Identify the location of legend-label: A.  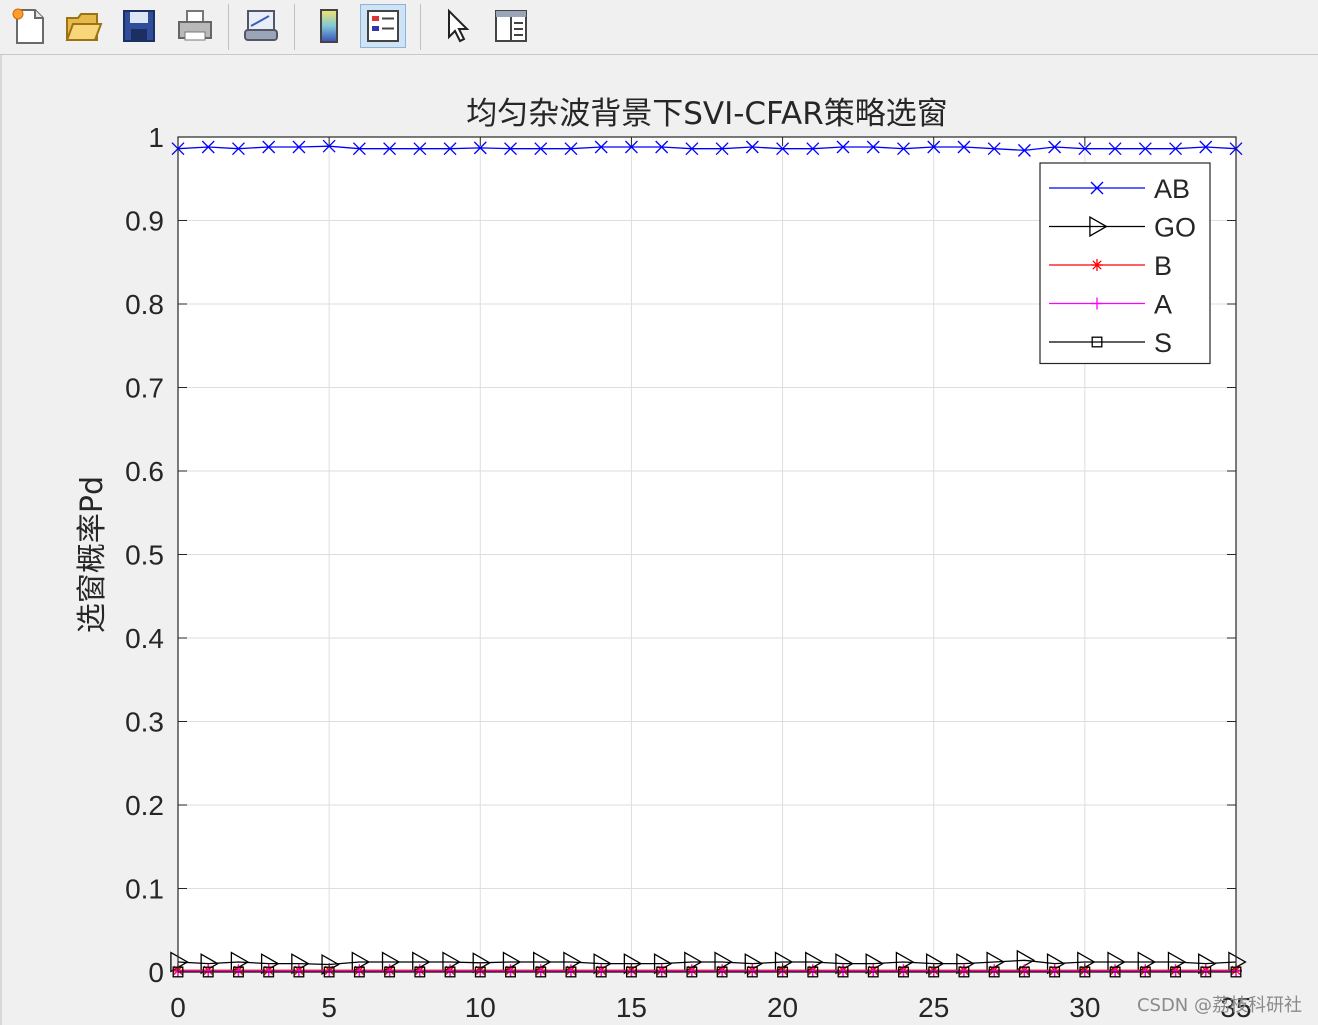
(1163, 305).